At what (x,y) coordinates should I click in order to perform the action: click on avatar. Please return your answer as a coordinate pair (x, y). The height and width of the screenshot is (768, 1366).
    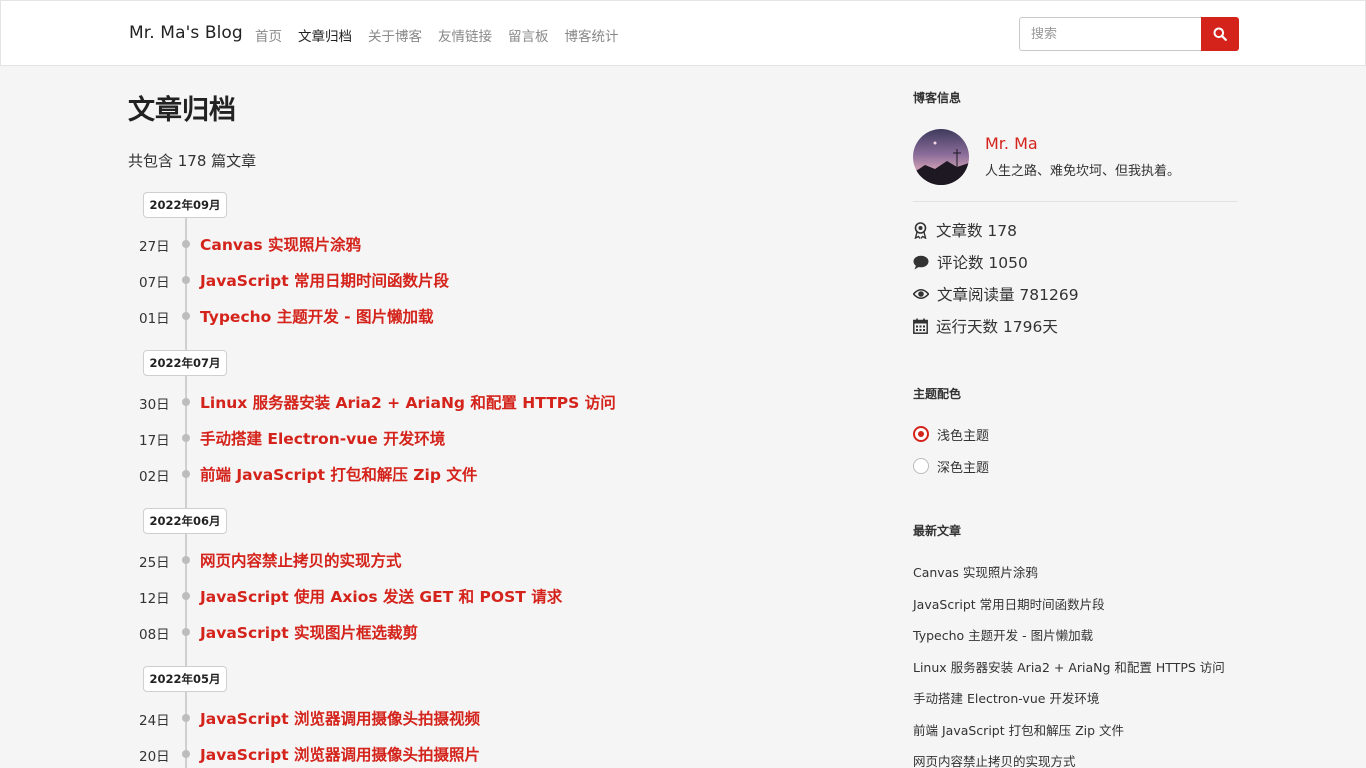
    Looking at the image, I should click on (941, 157).